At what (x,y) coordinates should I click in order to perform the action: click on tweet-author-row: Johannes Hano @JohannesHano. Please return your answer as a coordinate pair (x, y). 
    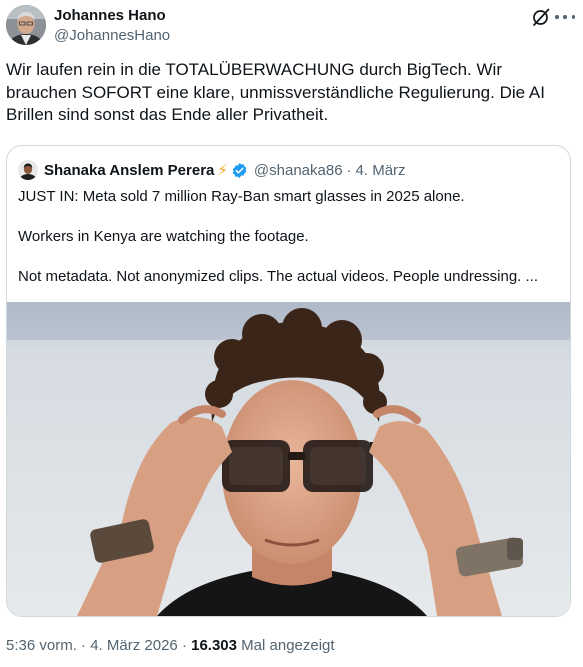
    Looking at the image, I should click on (291, 26).